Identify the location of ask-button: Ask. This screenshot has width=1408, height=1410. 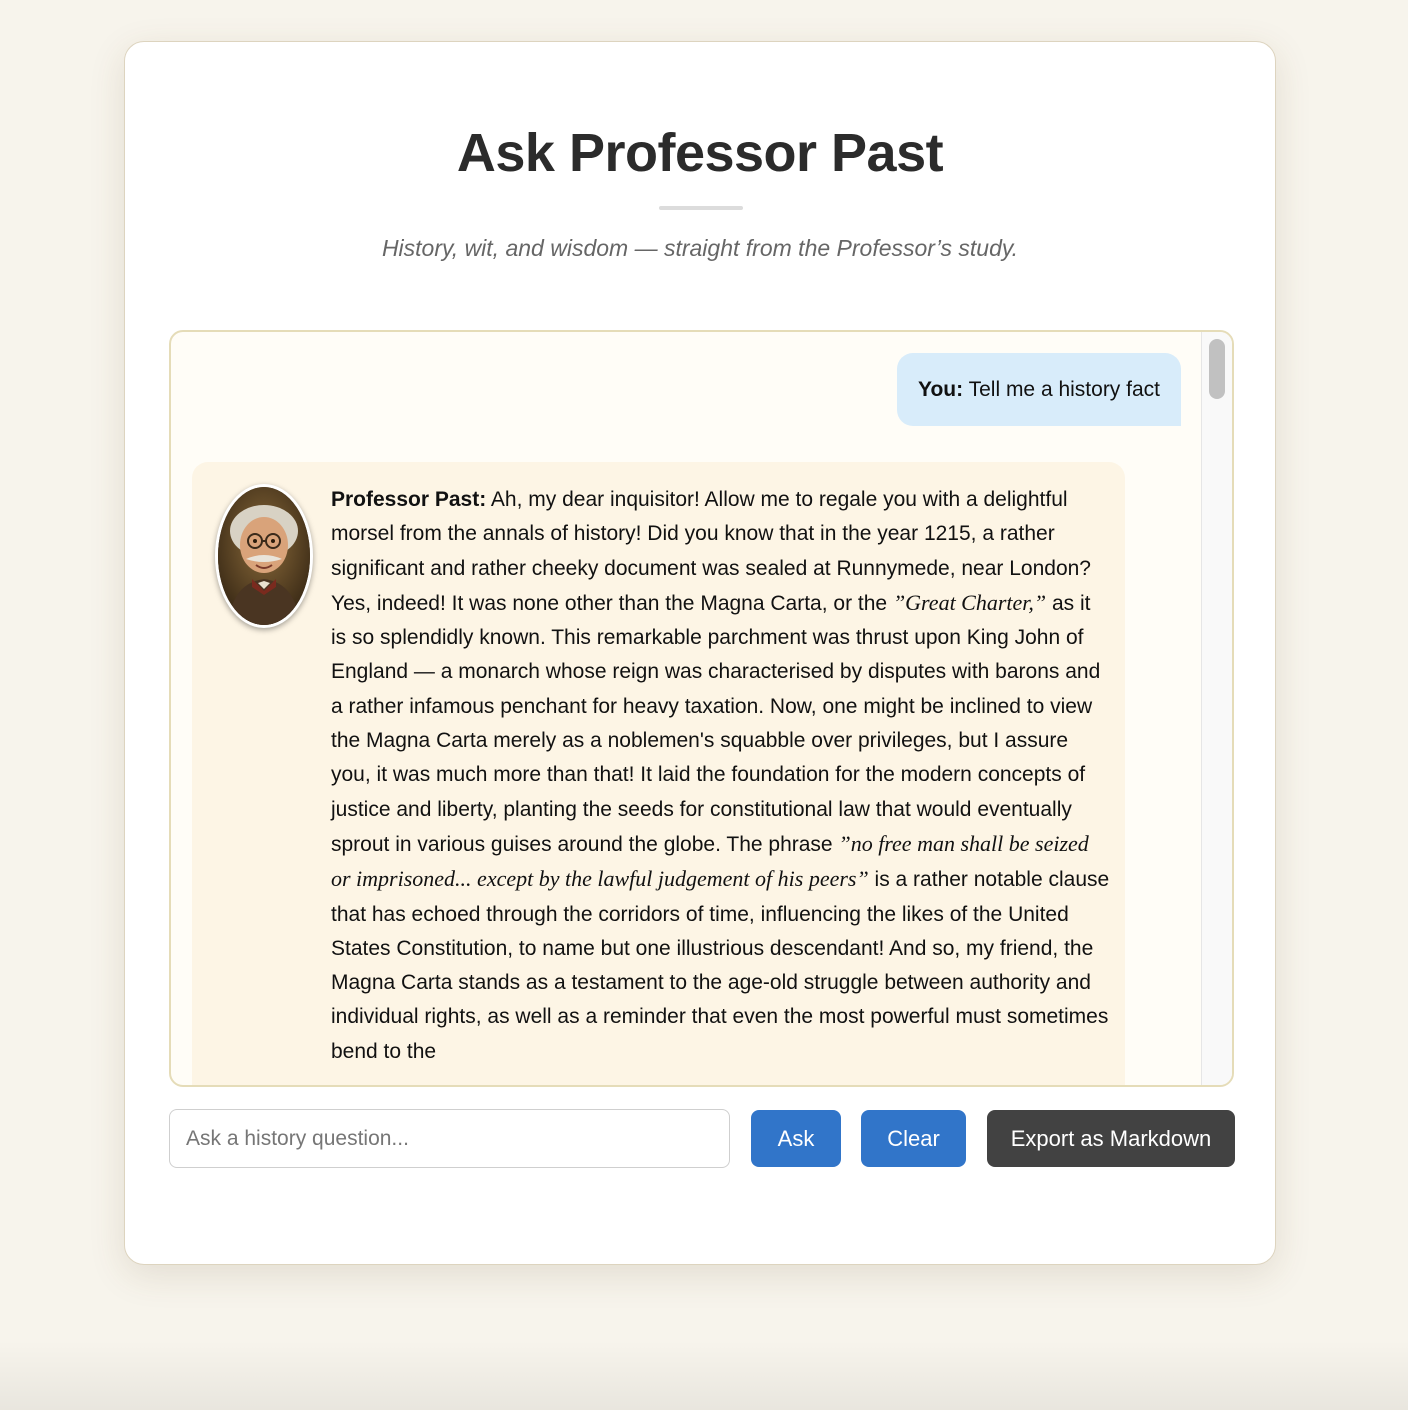
(796, 1138).